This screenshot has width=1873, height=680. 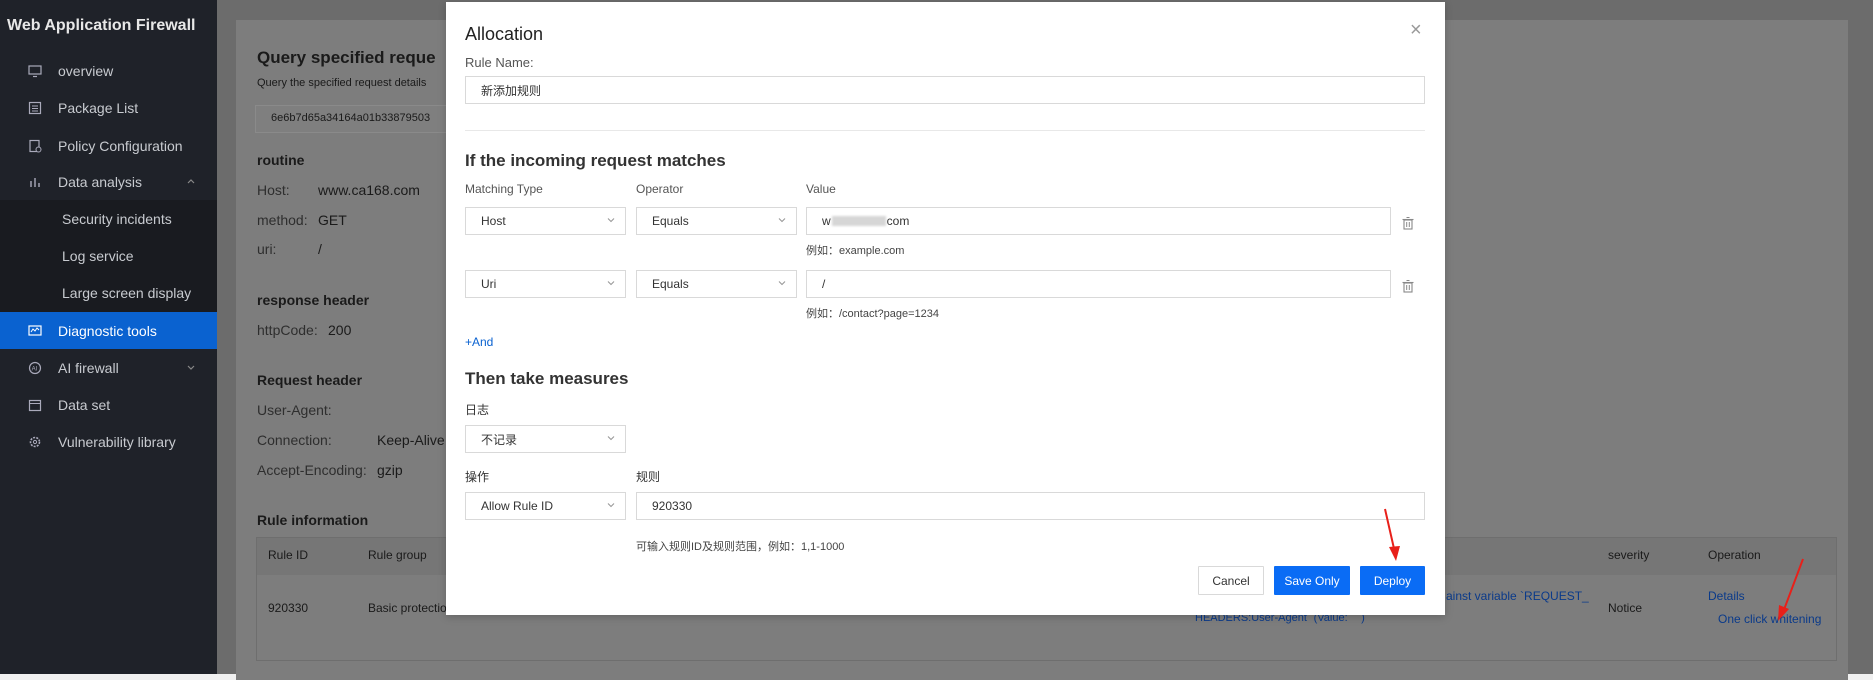 What do you see at coordinates (1098, 284) in the screenshot?
I see `value-input-2: /` at bounding box center [1098, 284].